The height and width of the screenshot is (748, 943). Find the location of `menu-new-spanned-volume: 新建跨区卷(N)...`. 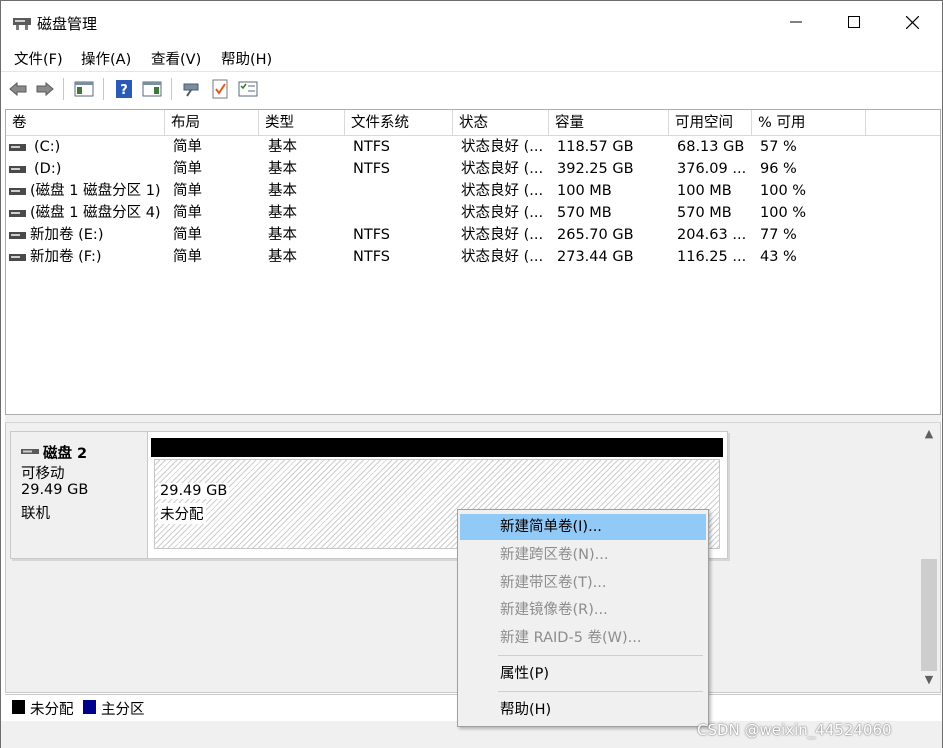

menu-new-spanned-volume: 新建跨区卷(N)... is located at coordinates (554, 555).